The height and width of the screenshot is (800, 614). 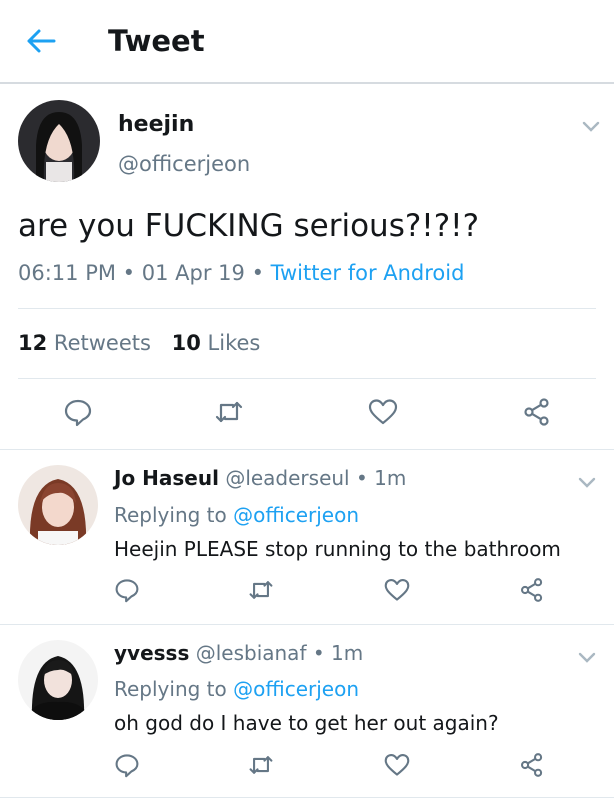 I want to click on retweets-count: 12, so click(x=33, y=343).